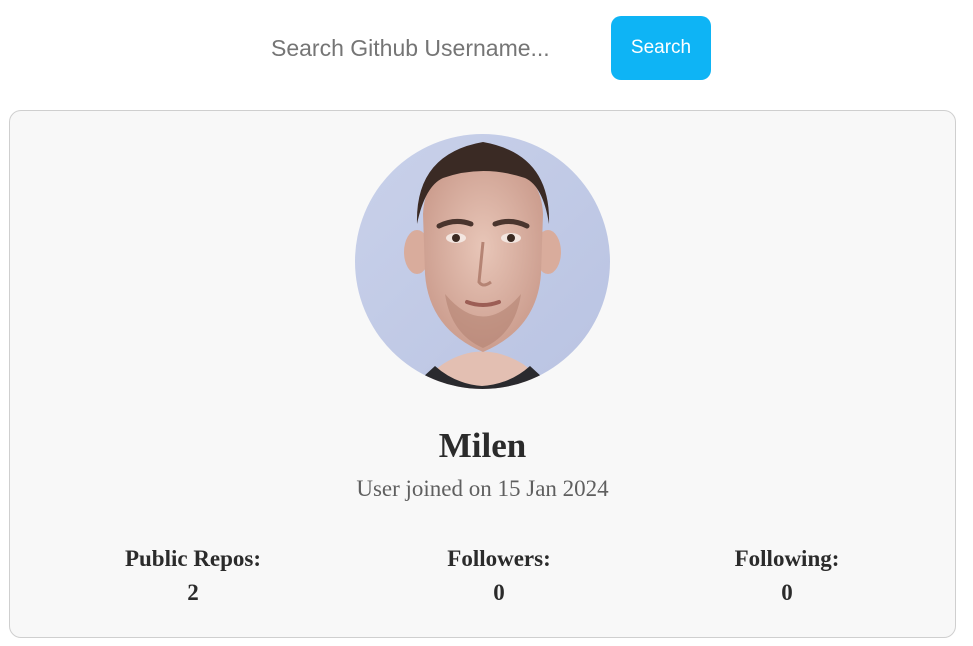 Image resolution: width=973 pixels, height=646 pixels. What do you see at coordinates (482, 261) in the screenshot?
I see `avatar` at bounding box center [482, 261].